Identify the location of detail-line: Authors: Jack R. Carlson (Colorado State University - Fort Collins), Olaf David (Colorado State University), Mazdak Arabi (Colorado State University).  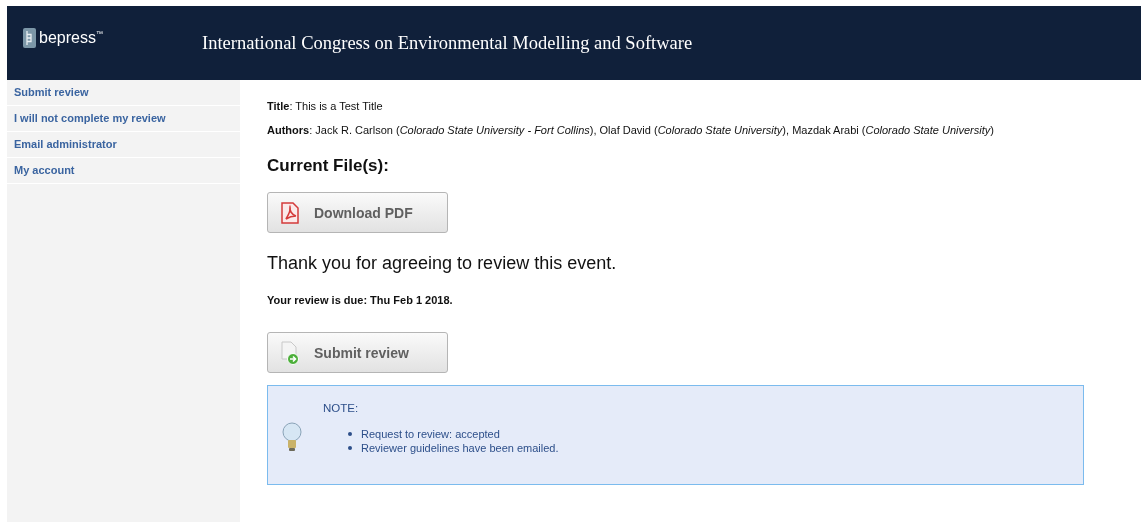
(631, 130).